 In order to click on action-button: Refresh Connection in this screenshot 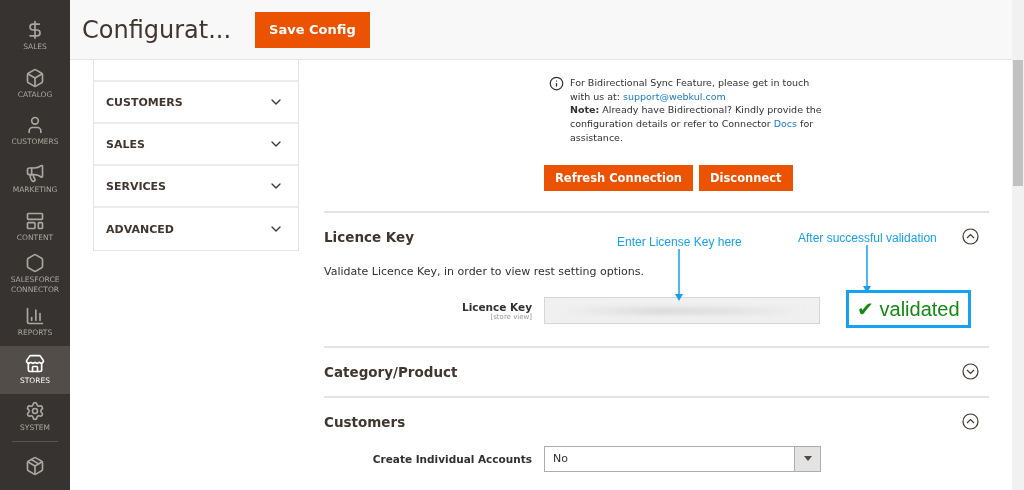, I will do `click(619, 177)`.